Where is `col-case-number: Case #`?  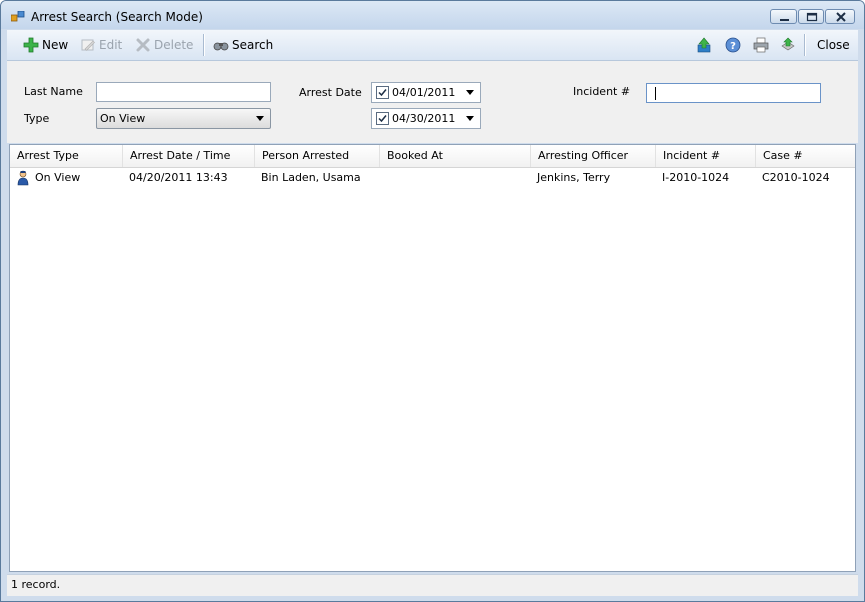 col-case-number: Case # is located at coordinates (805, 156).